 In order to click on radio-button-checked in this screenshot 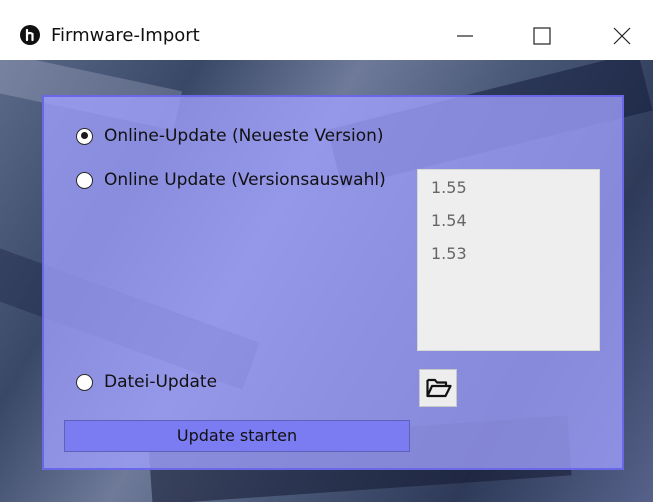, I will do `click(84, 136)`.